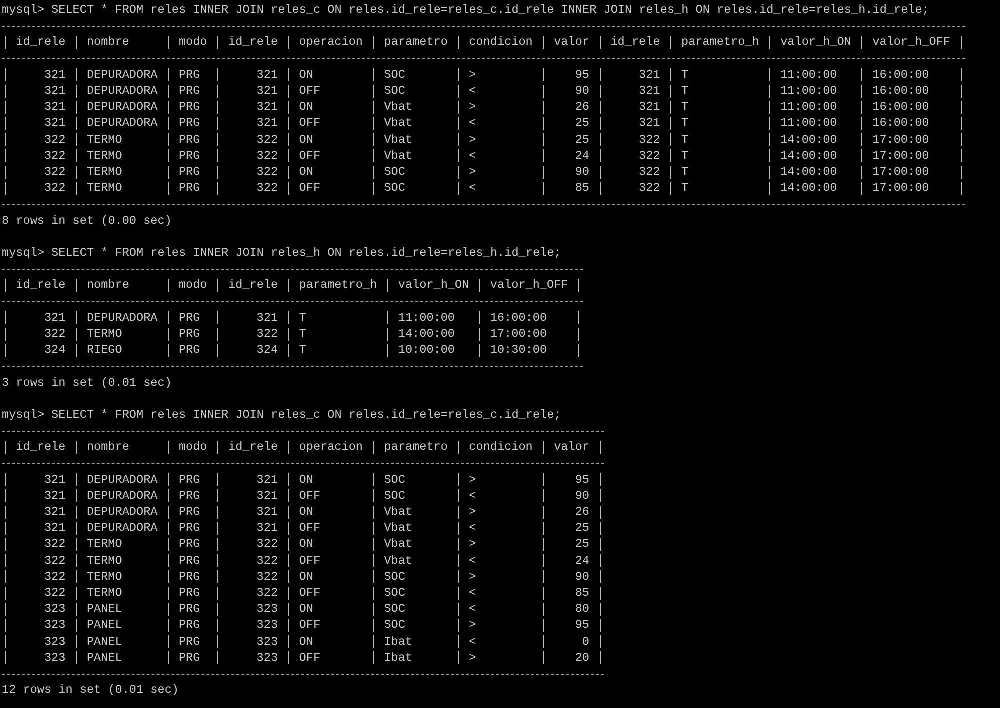 Image resolution: width=1000 pixels, height=708 pixels. What do you see at coordinates (572, 42) in the screenshot?
I see `column-header: valor` at bounding box center [572, 42].